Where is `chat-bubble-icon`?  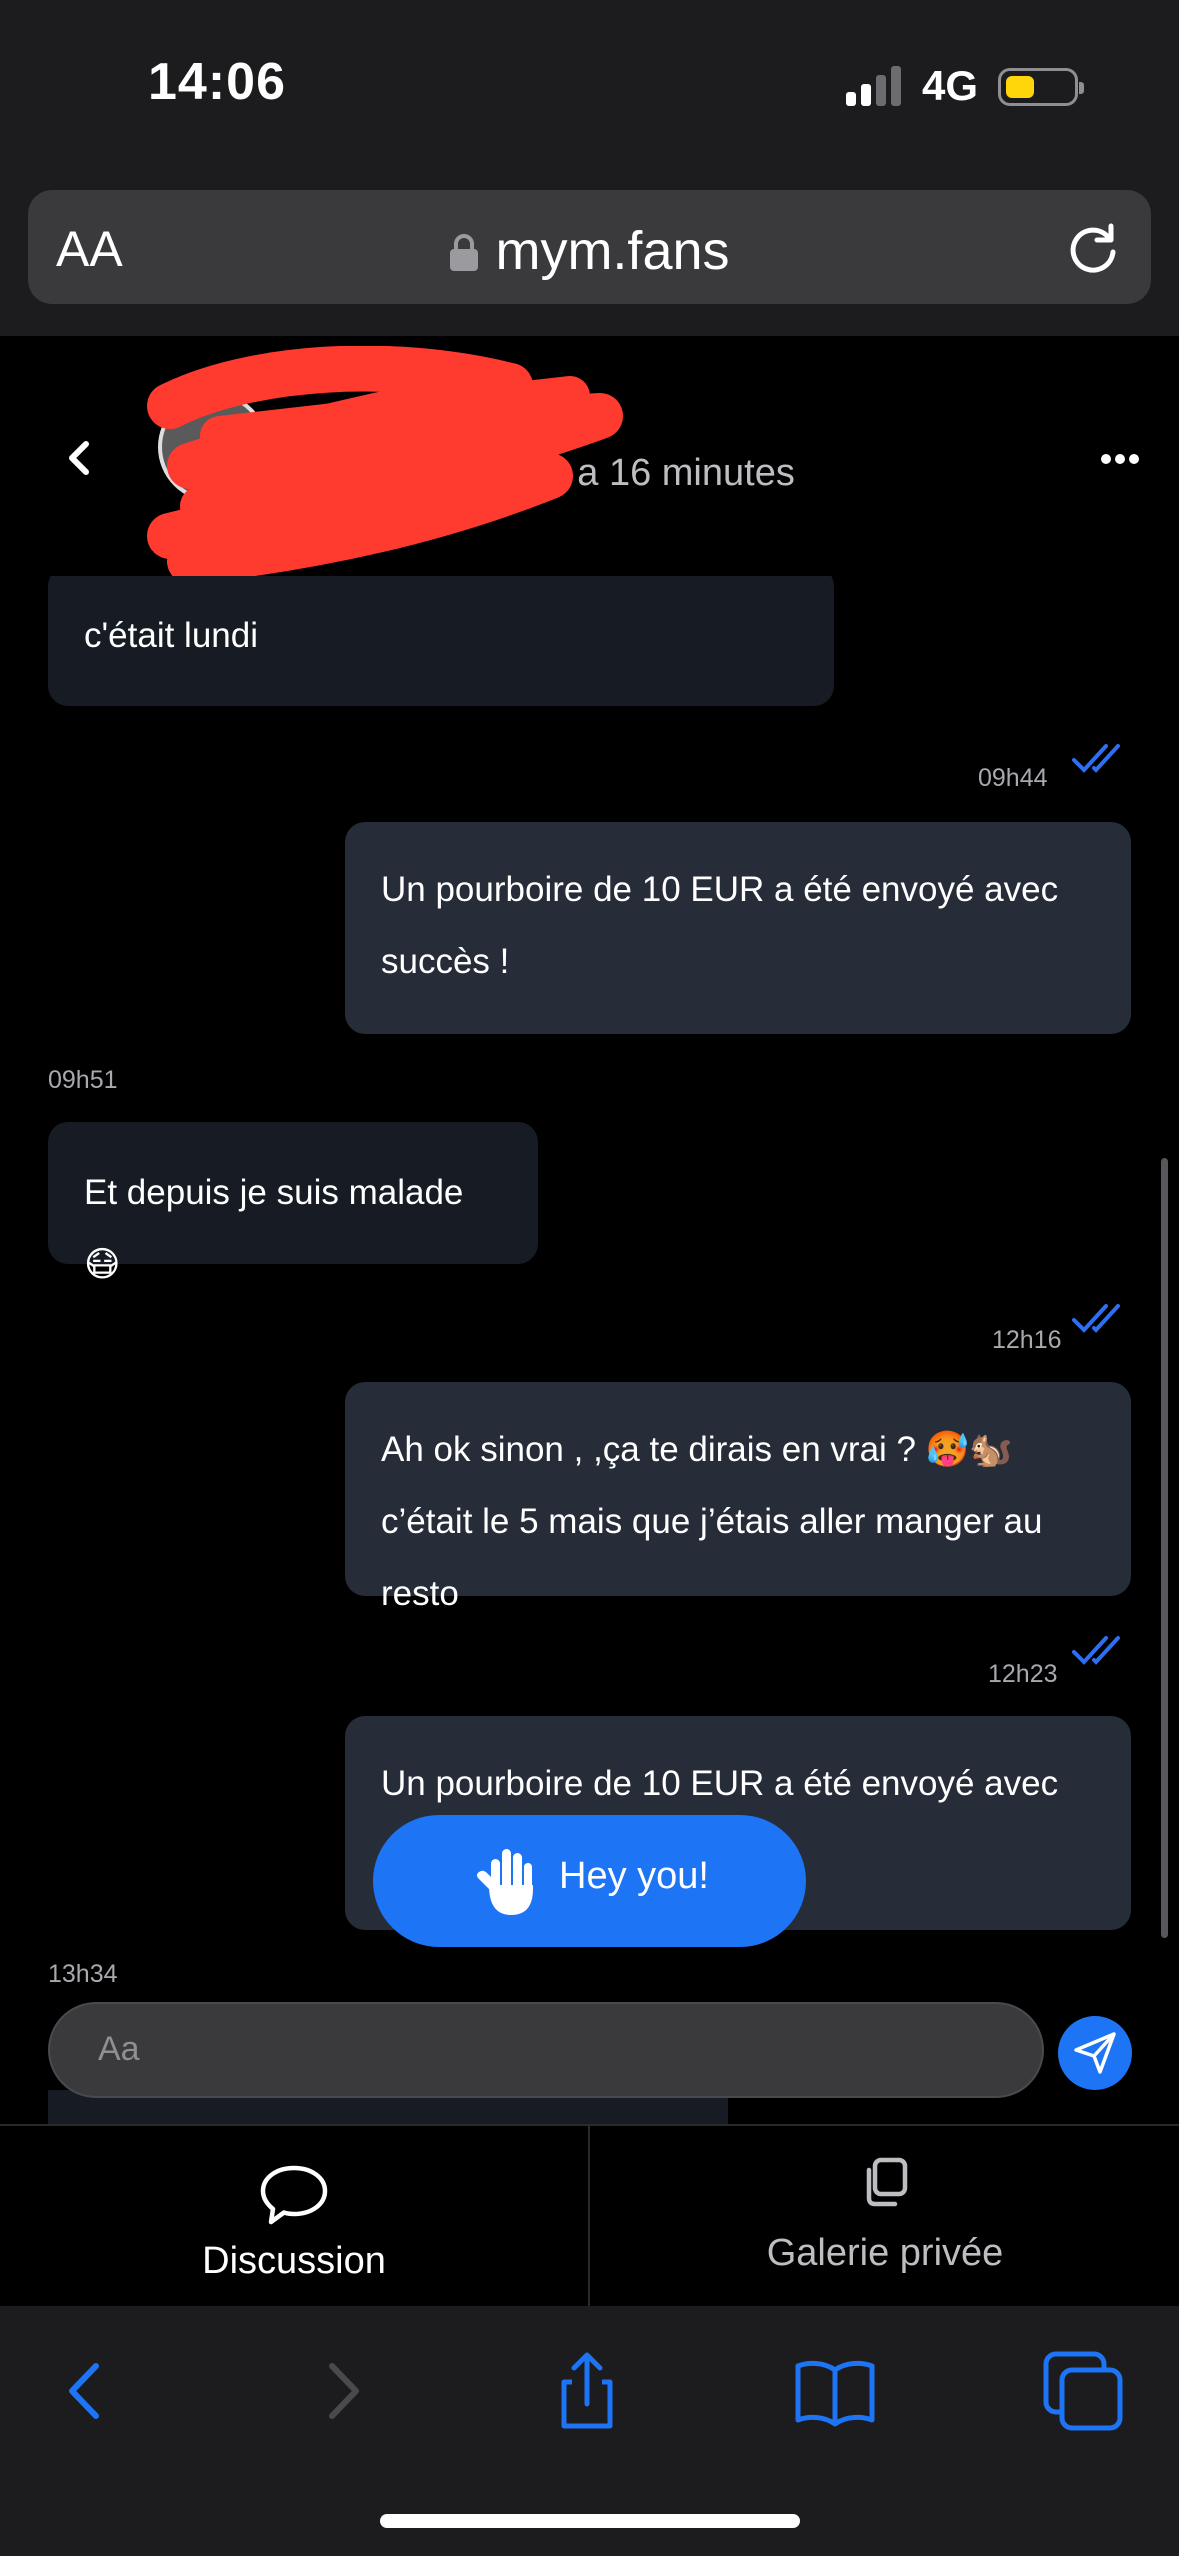
chat-bubble-icon is located at coordinates (294, 2195).